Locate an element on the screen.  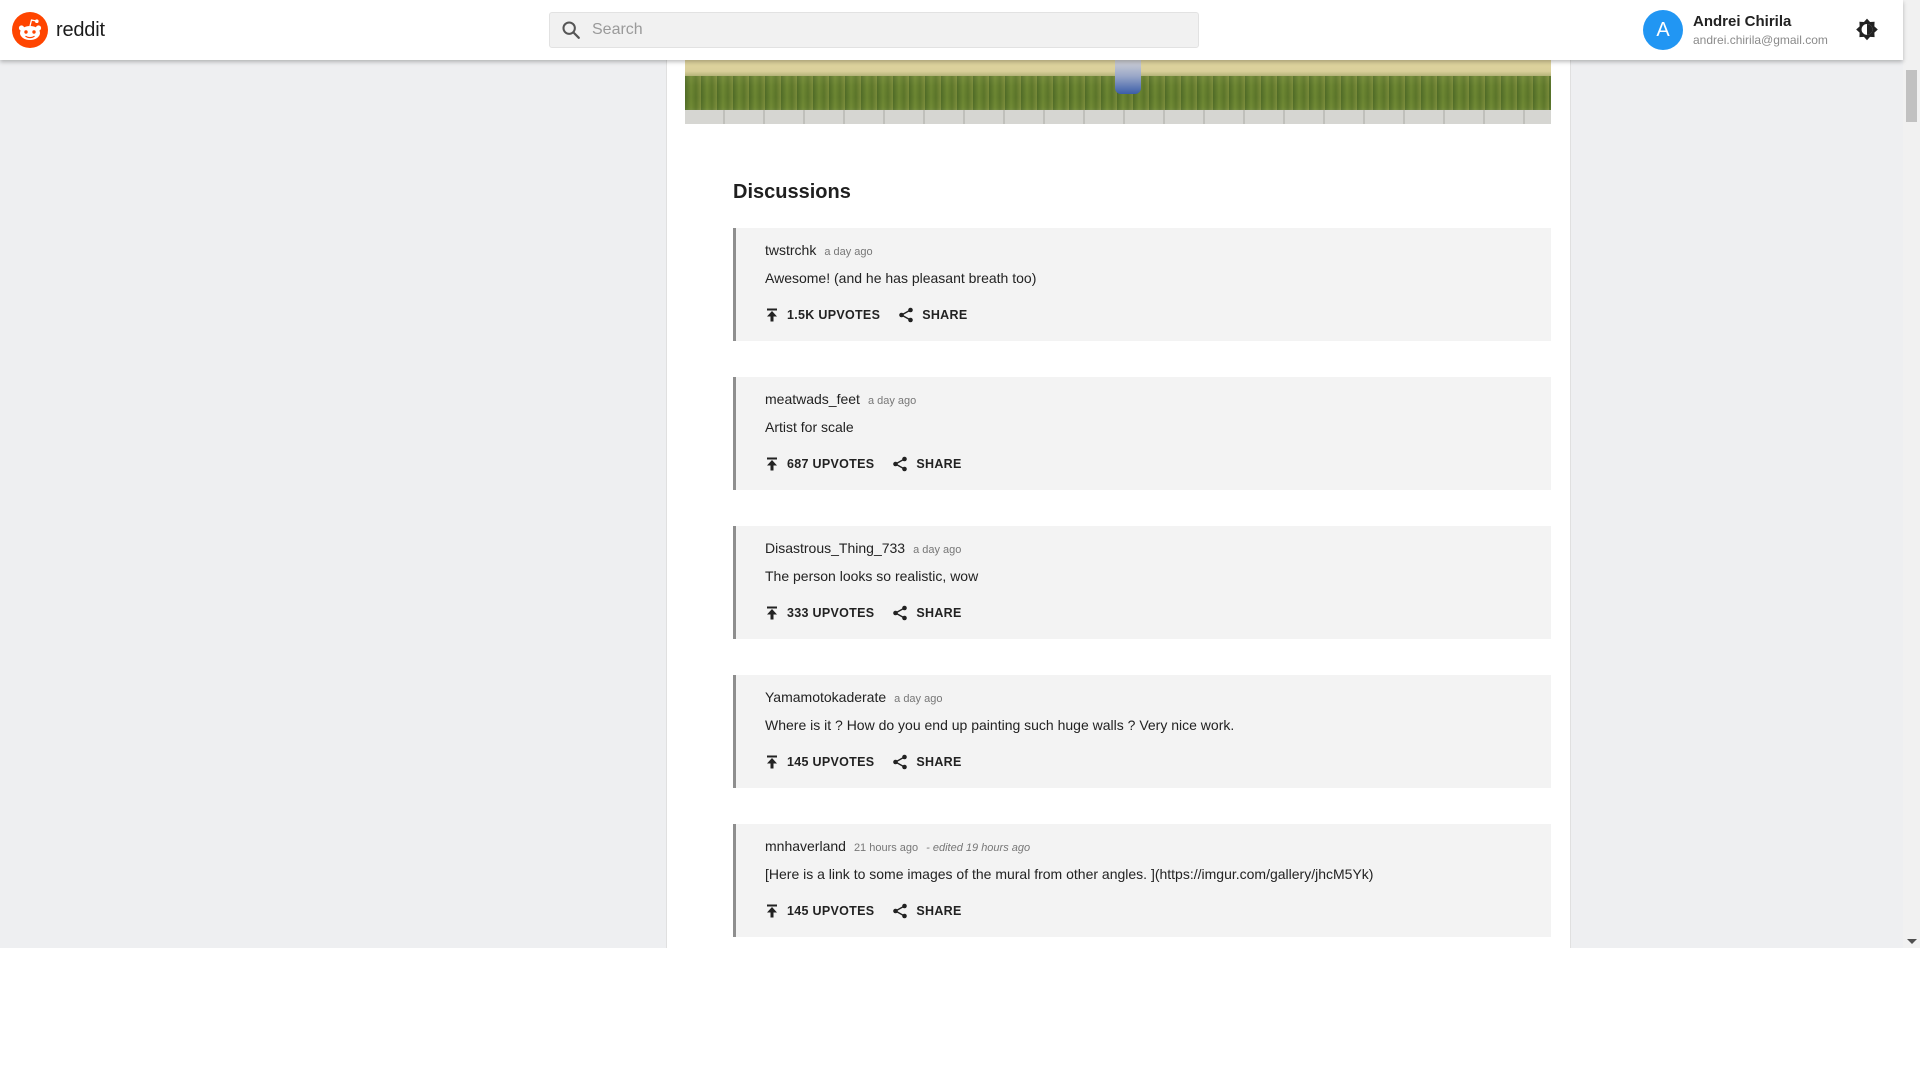
reddit-logo: reddit is located at coordinates (58, 30).